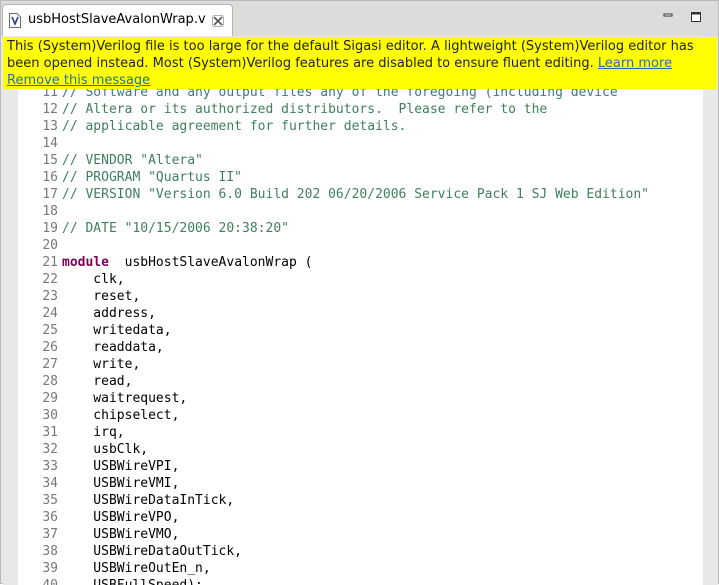  Describe the element at coordinates (360, 415) in the screenshot. I see `code-line: 30 chipselect,` at that location.